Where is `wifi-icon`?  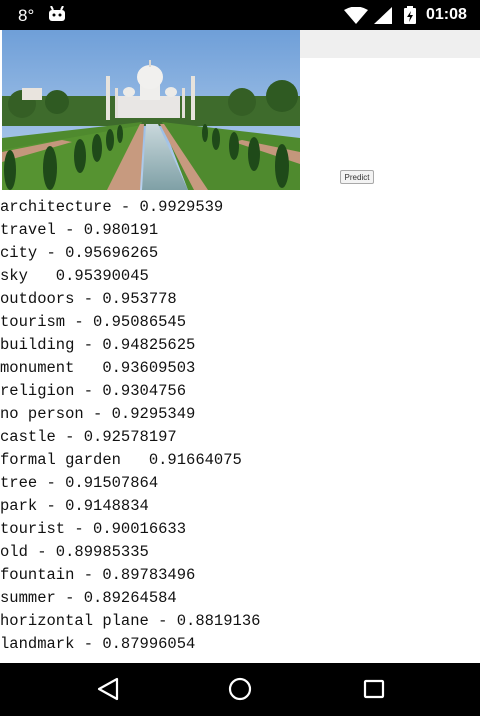 wifi-icon is located at coordinates (356, 15).